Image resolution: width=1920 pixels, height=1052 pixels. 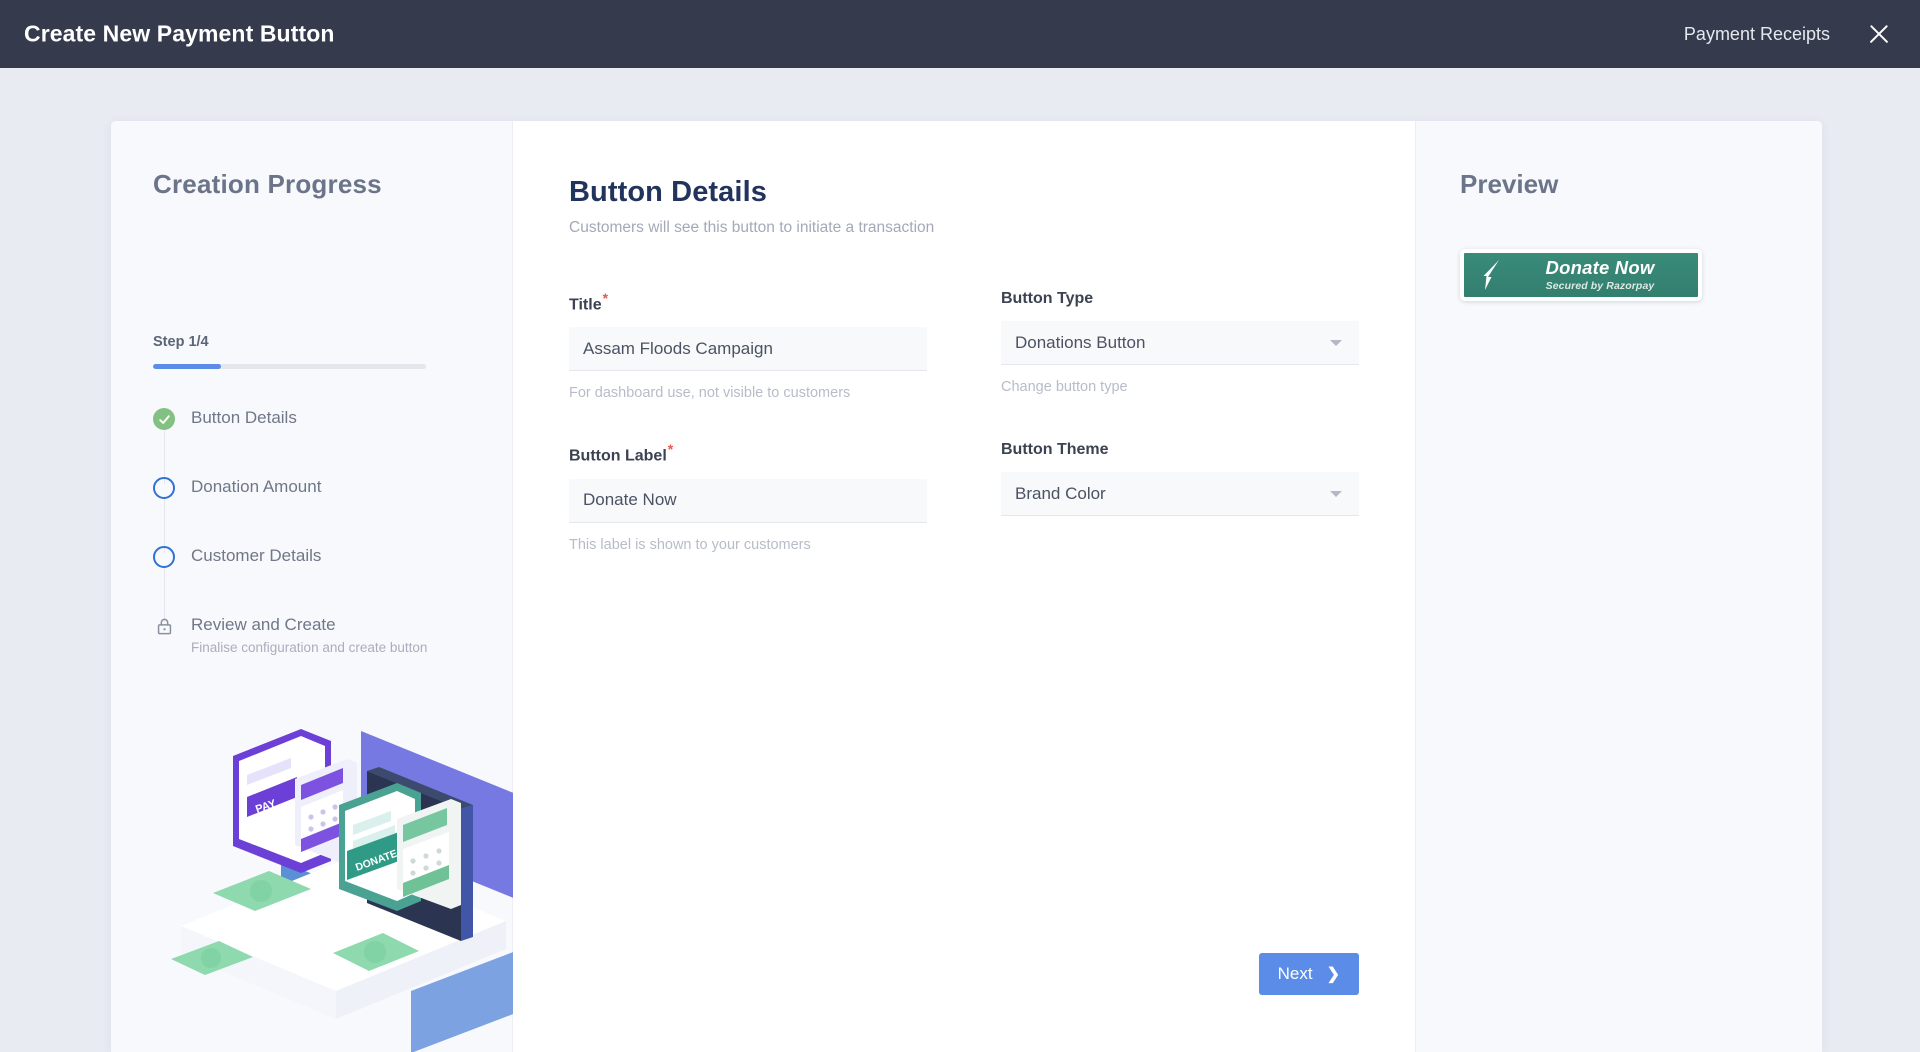 I want to click on form-heading: Button Details, so click(x=668, y=192).